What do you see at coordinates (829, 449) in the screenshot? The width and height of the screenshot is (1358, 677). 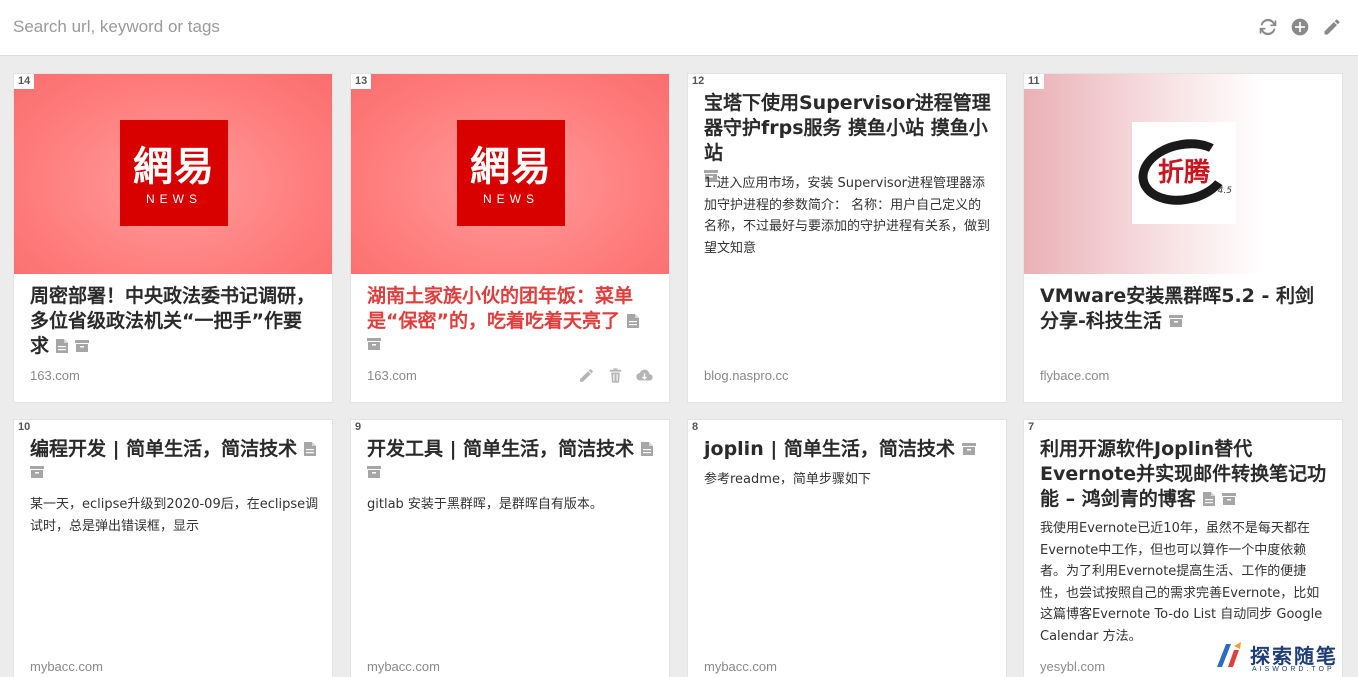 I see `card-title-text: joplin | 简单生活，简洁技术` at bounding box center [829, 449].